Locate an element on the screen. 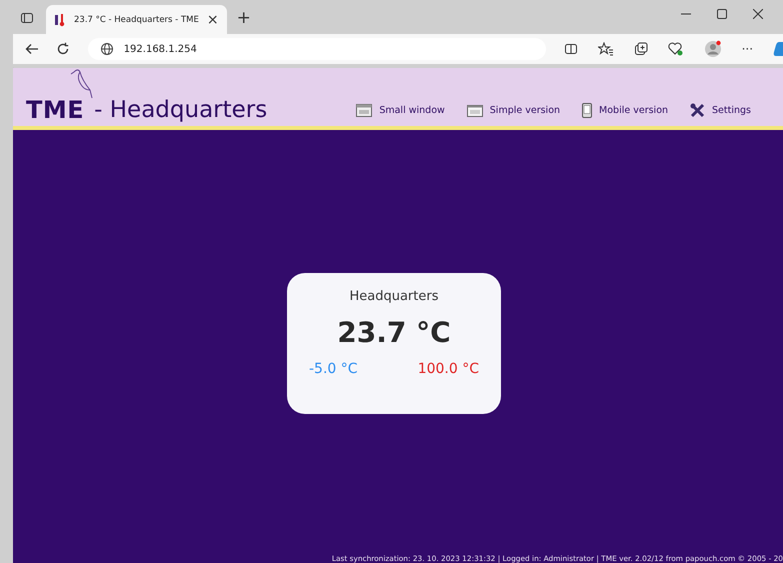 The image size is (783, 563). back-icon is located at coordinates (31, 49).